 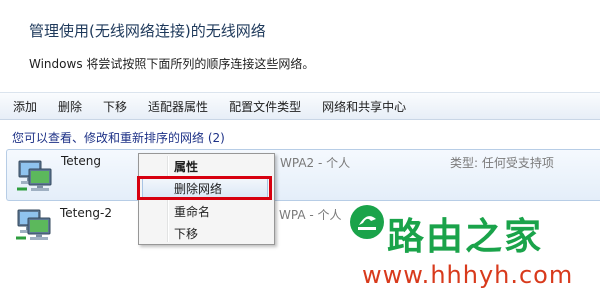 What do you see at coordinates (364, 106) in the screenshot?
I see `network-sharing-center-button: 网络和共享中心` at bounding box center [364, 106].